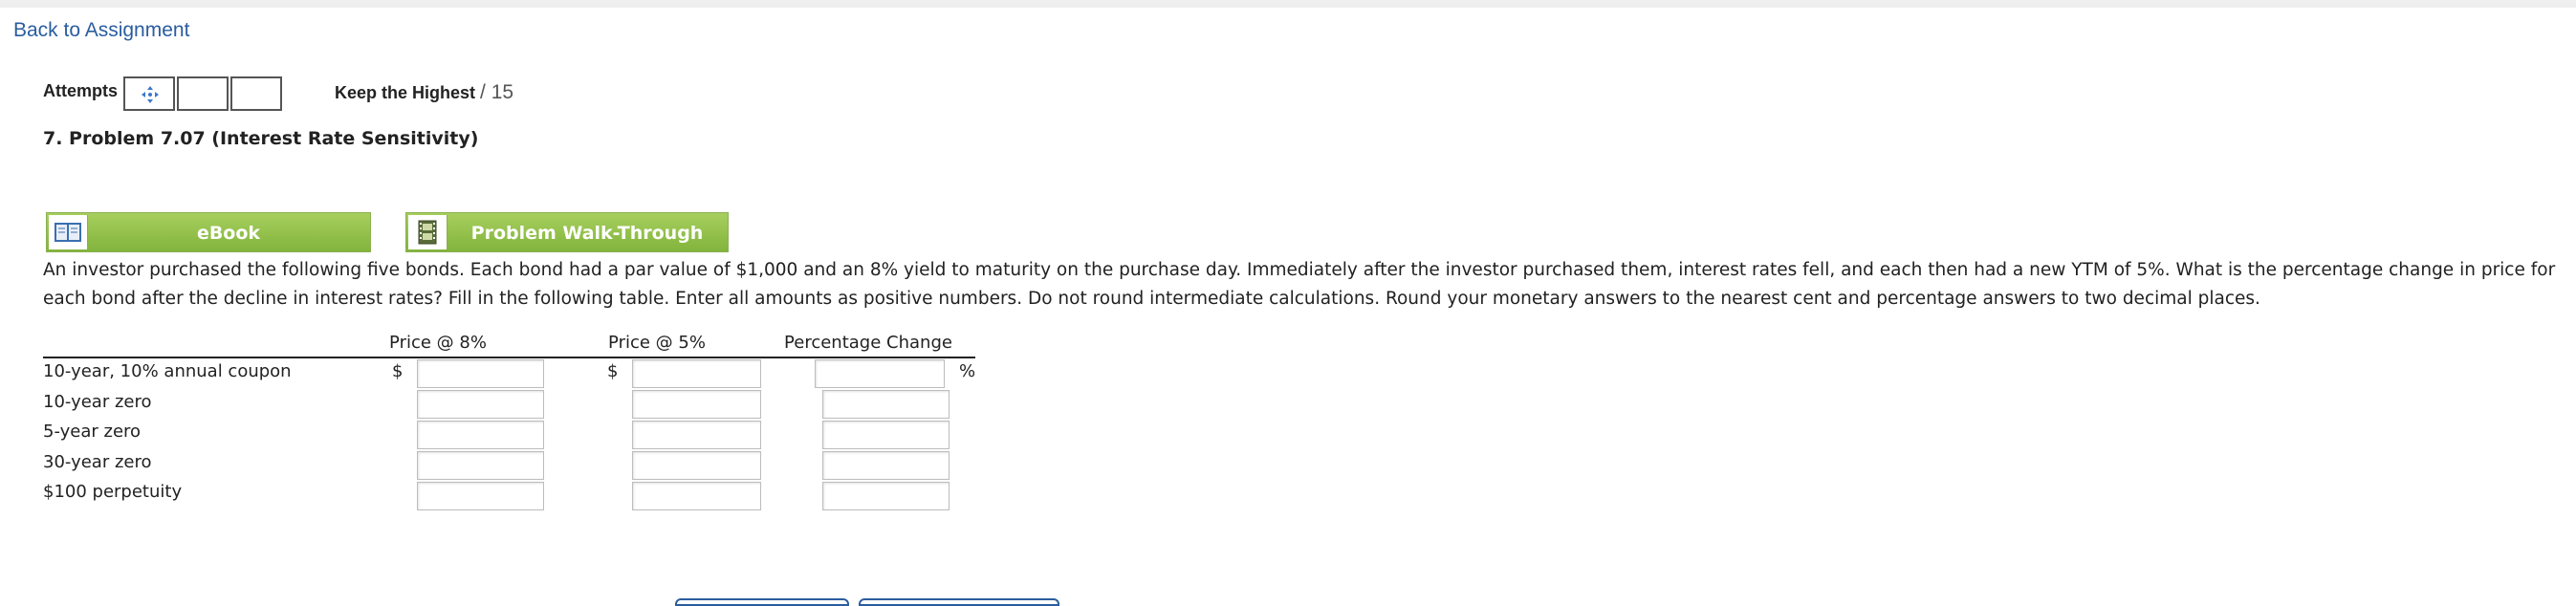 The height and width of the screenshot is (606, 2576). Describe the element at coordinates (438, 343) in the screenshot. I see `header-price-8: Price @ 8%` at that location.